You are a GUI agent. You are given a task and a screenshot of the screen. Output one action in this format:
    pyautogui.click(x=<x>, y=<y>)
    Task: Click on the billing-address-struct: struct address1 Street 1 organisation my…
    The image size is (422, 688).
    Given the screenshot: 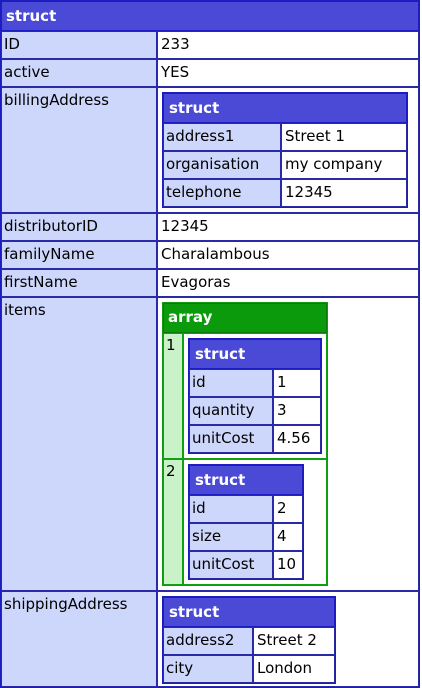 What is the action you would take?
    pyautogui.click(x=285, y=150)
    